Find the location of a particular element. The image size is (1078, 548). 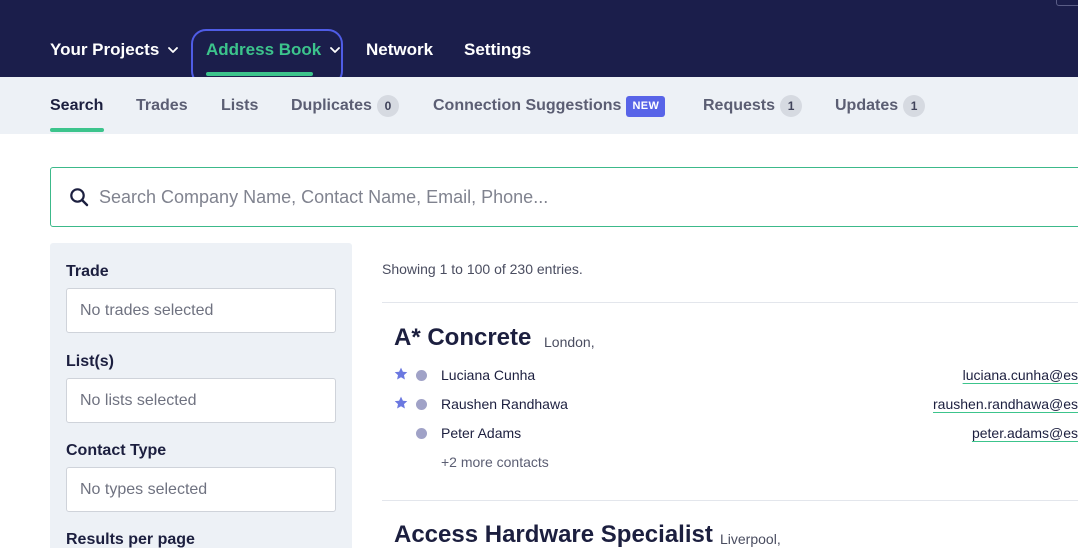

contact-name-link: Luciana Cunha is located at coordinates (488, 375).